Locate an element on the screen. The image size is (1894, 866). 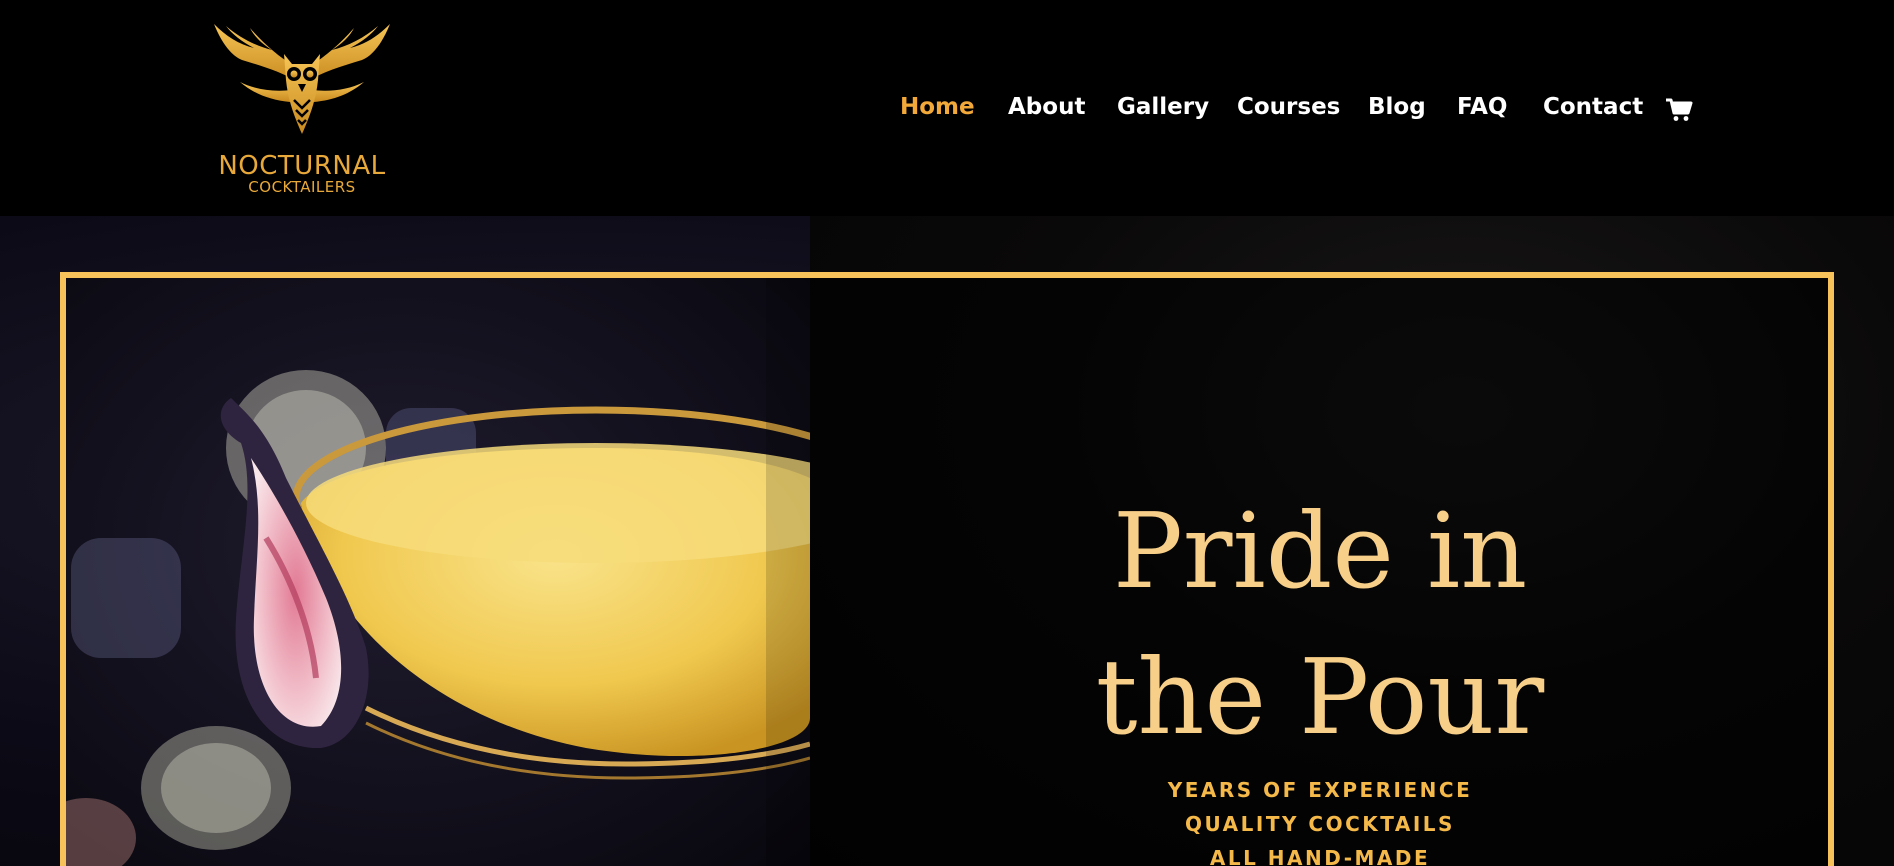
tagline-quality: QUALITY COCKTAILS is located at coordinates (1320, 824).